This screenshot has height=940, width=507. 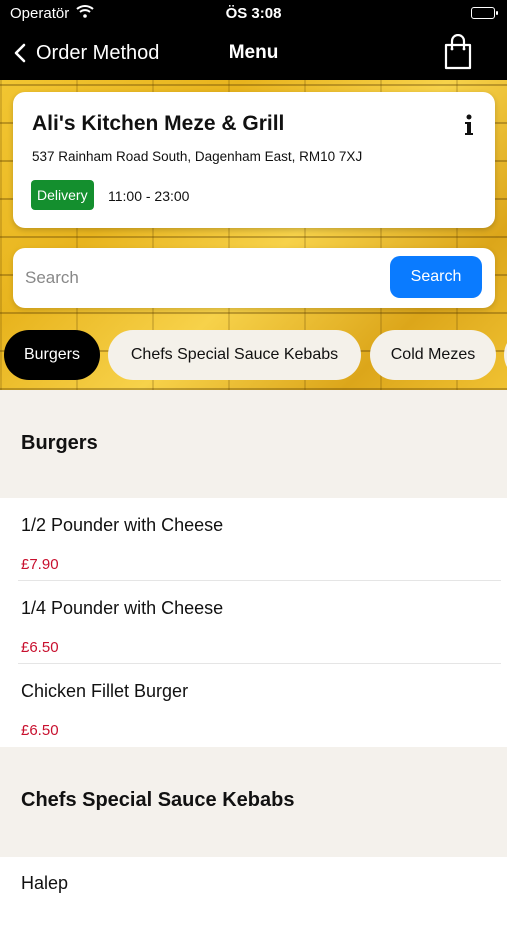 I want to click on item-name: 1/2 Pounder with Cheese, so click(x=122, y=525).